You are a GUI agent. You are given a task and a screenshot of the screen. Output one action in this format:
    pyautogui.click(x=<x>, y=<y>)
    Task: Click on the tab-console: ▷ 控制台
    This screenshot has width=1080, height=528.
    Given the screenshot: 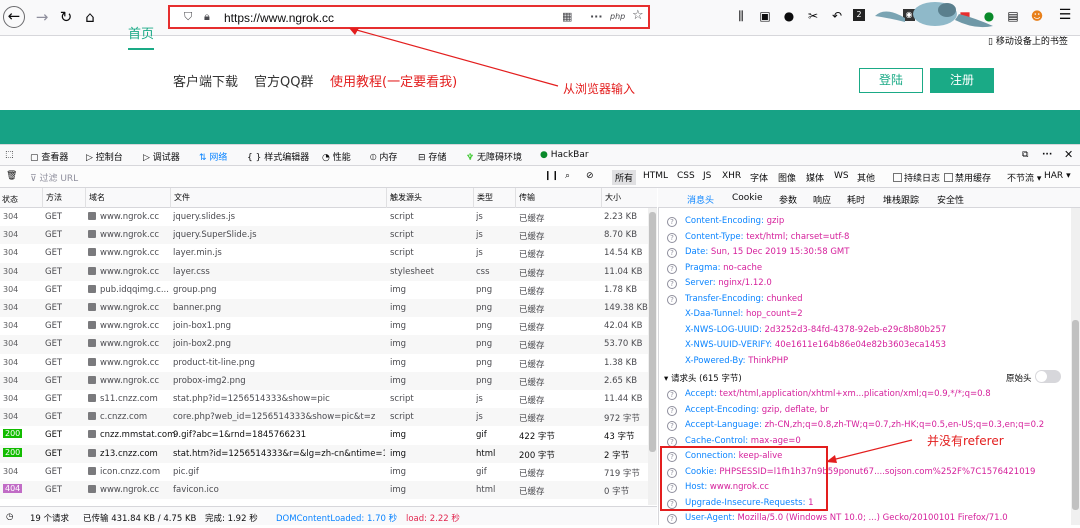 What is the action you would take?
    pyautogui.click(x=104, y=156)
    